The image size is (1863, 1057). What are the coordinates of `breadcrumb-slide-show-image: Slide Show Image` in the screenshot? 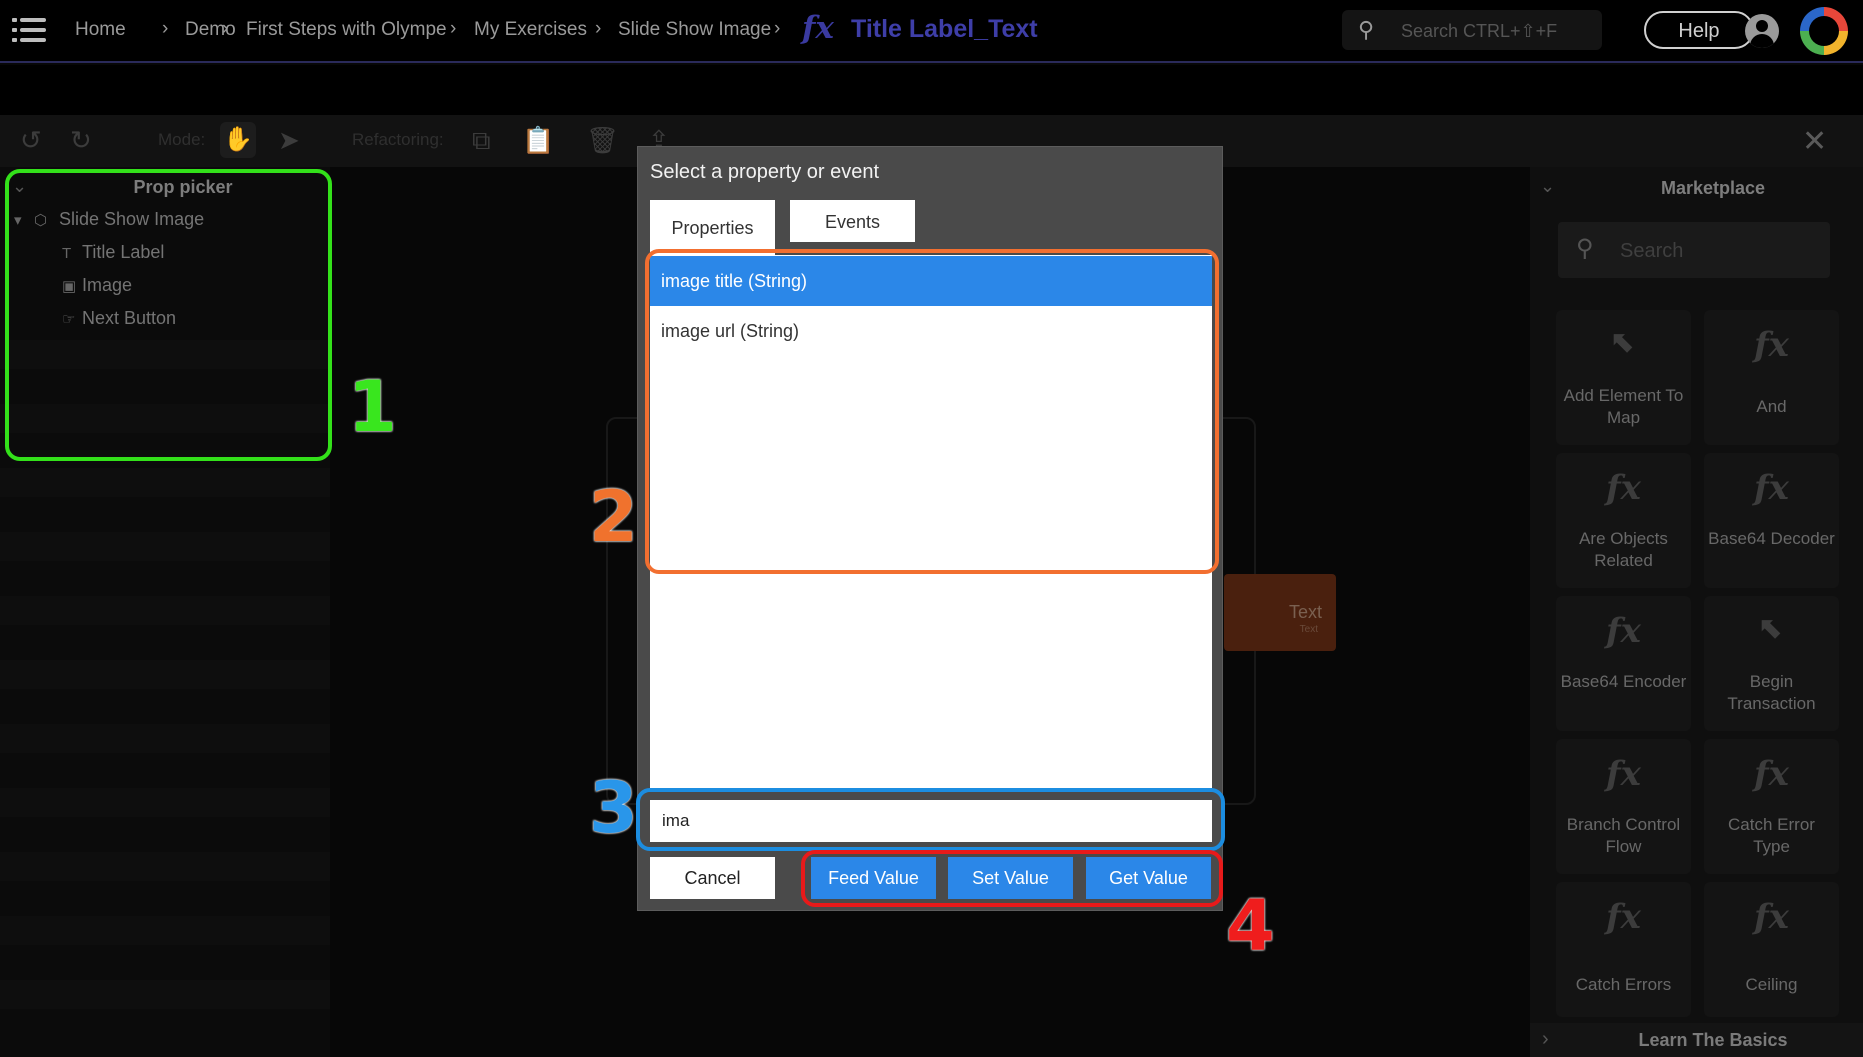 It's located at (694, 30).